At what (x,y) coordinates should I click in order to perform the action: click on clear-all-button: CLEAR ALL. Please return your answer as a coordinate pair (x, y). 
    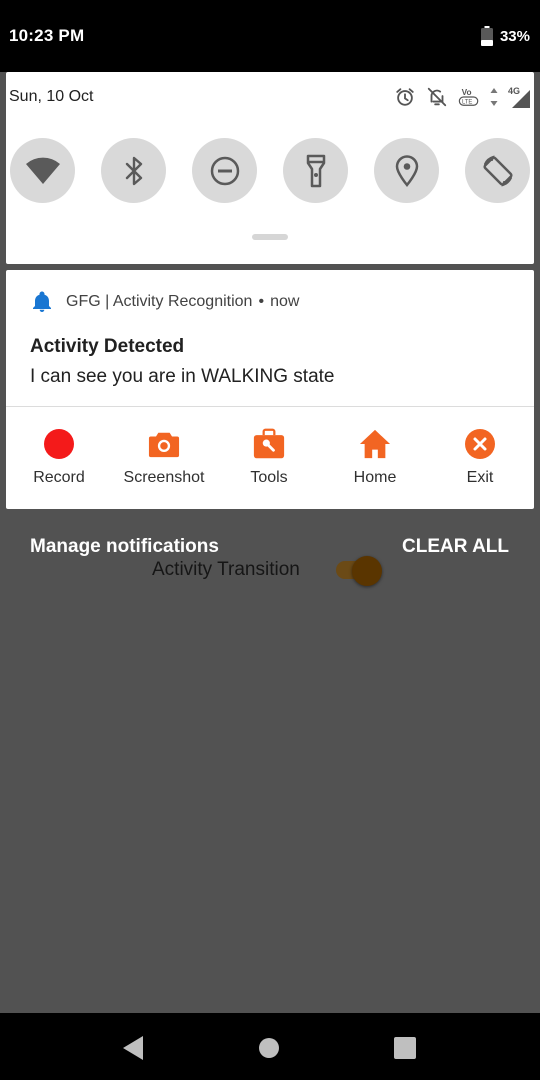
    Looking at the image, I should click on (455, 547).